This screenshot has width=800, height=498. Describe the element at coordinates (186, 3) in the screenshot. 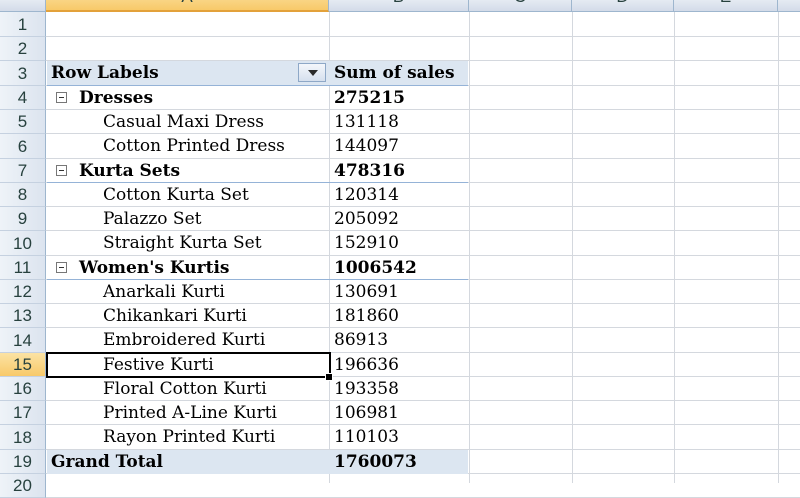

I see `column-letter: A` at that location.